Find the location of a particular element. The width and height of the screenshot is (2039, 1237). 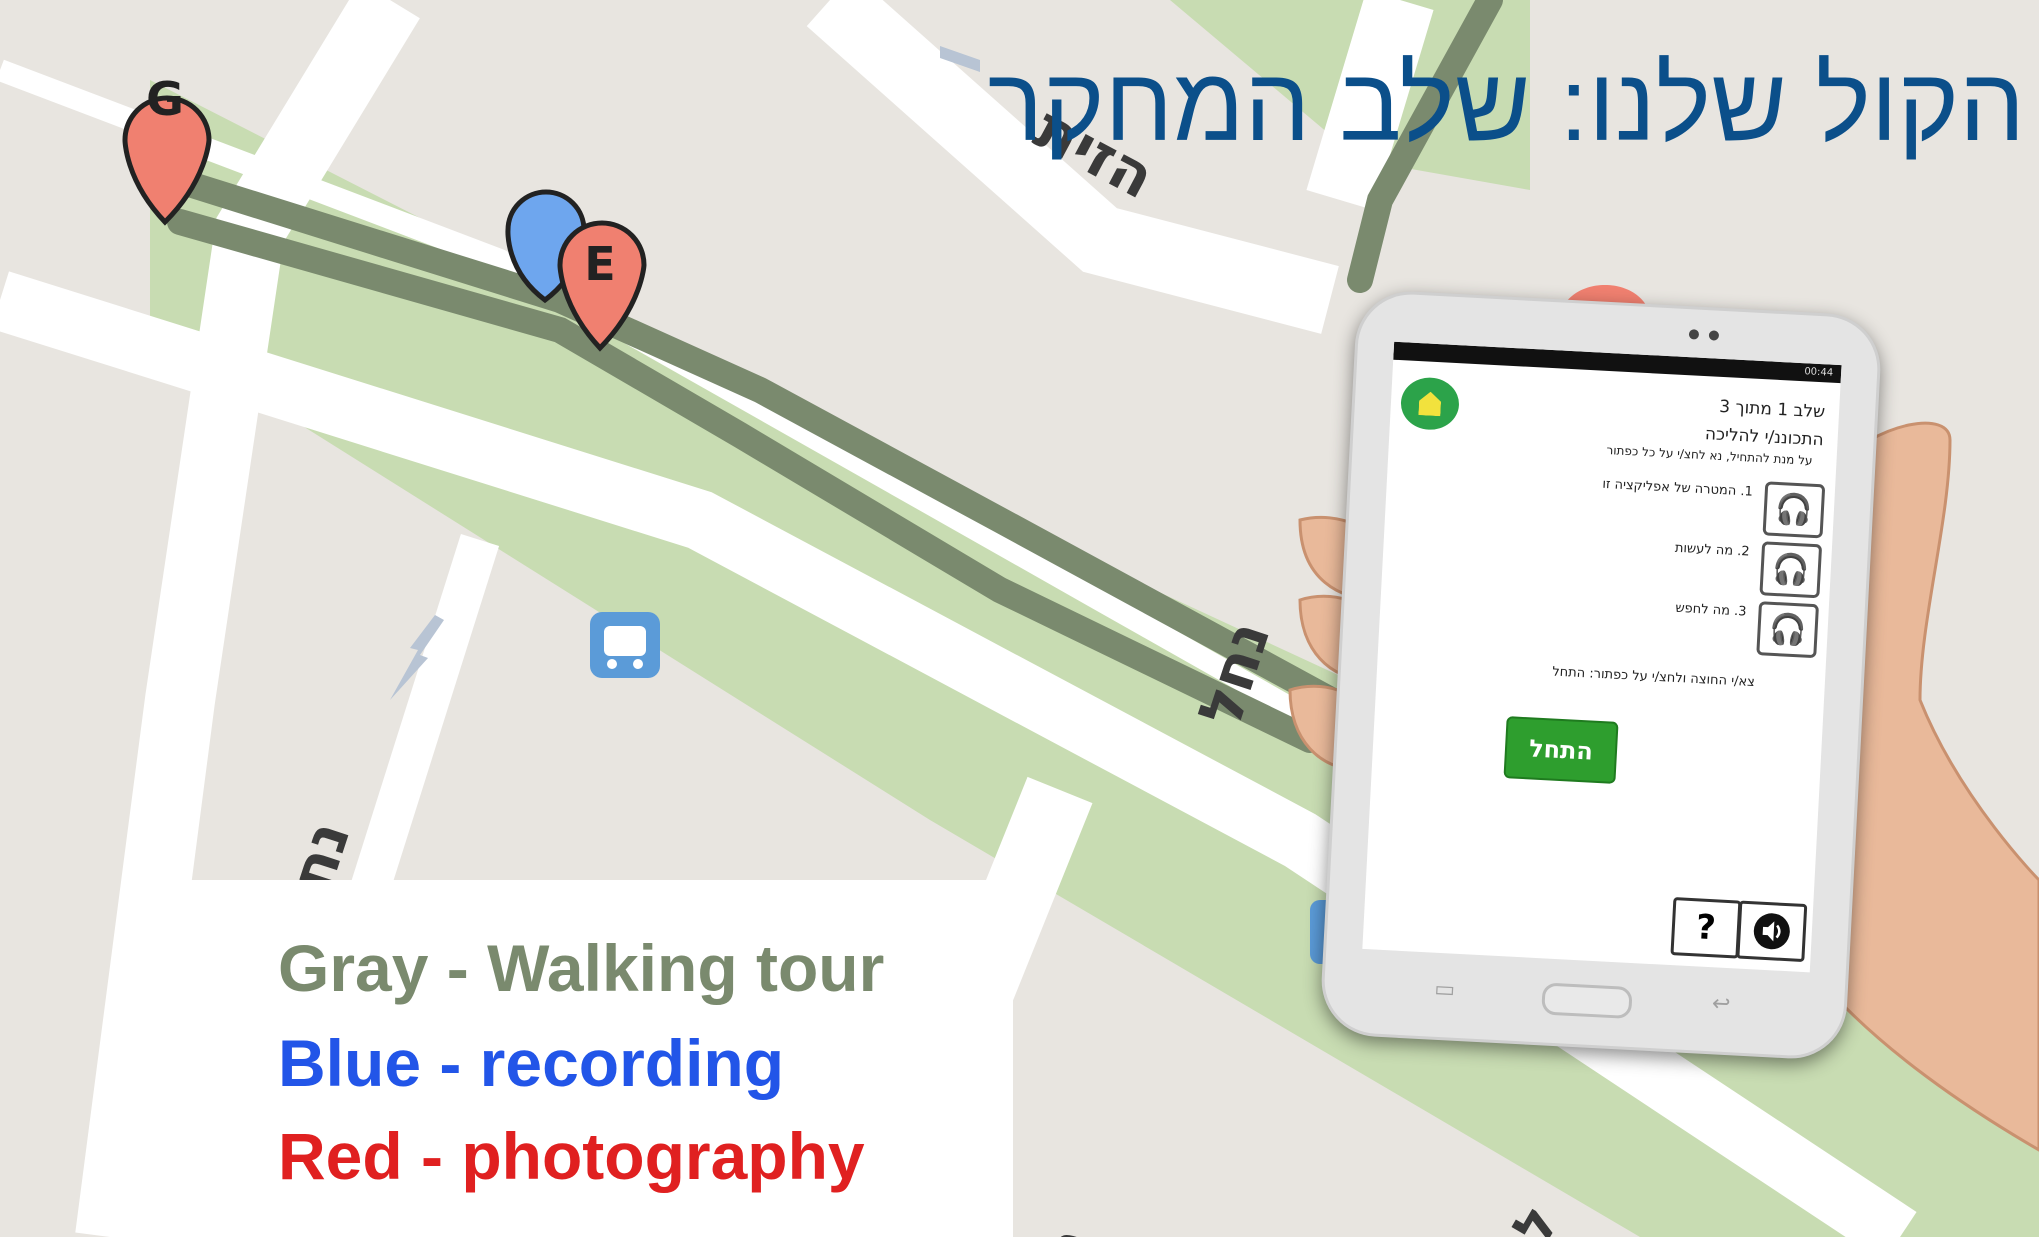

speaker-icon is located at coordinates (1771, 931).